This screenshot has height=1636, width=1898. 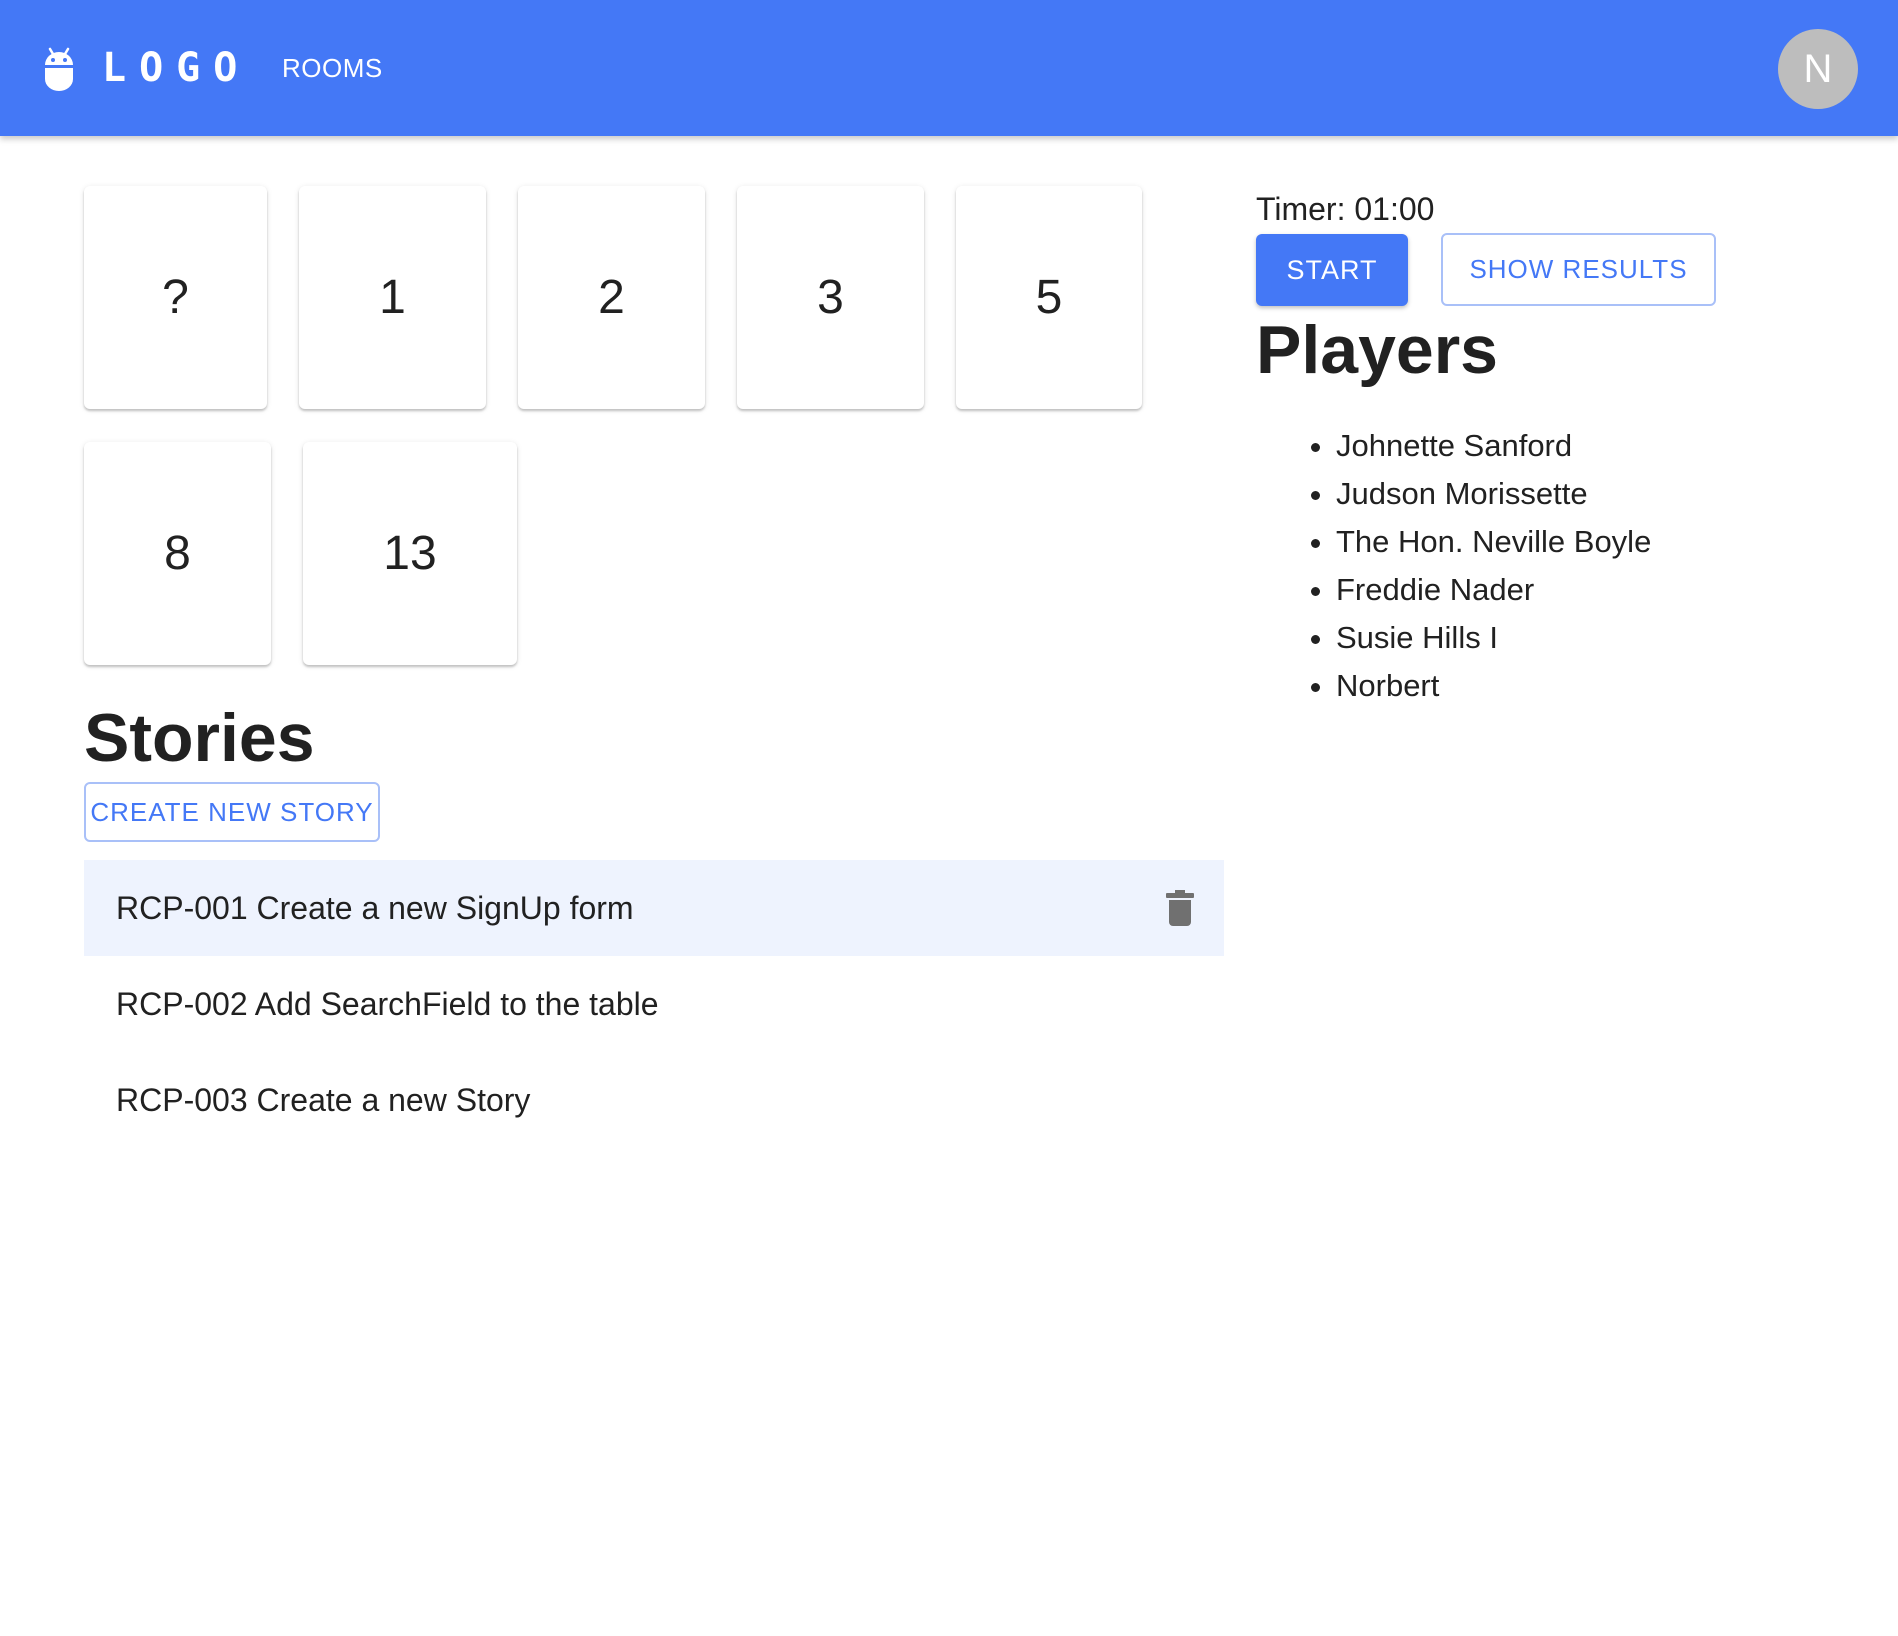 I want to click on create-new-story-button: CREATE NEW STORY, so click(x=232, y=812).